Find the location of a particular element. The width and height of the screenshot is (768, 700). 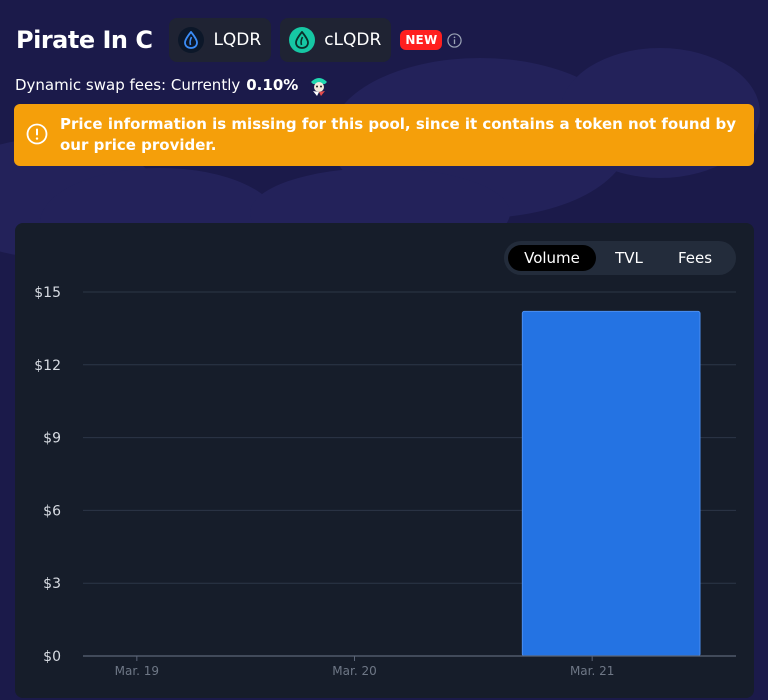

dynamic-fees-row: Dynamic swap fees: Currently 0.10% is located at coordinates (384, 85).